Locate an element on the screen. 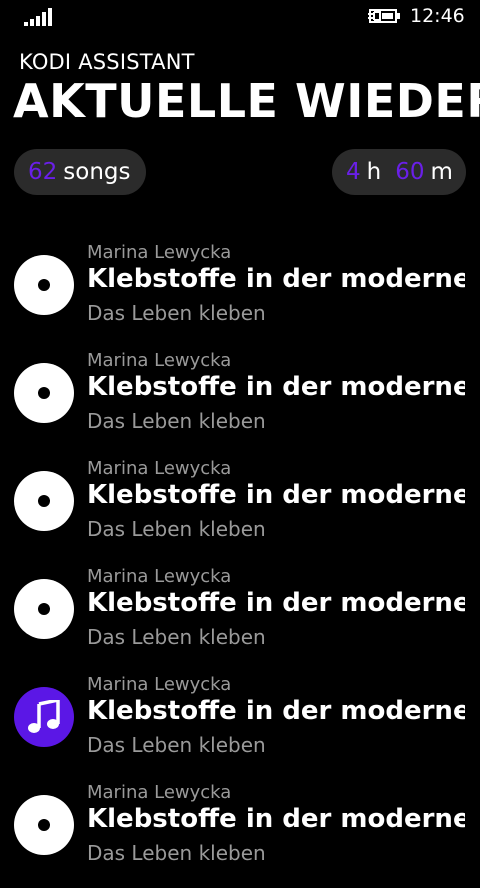 The image size is (480, 888). songs-count-badge: 62 songs is located at coordinates (80, 172).